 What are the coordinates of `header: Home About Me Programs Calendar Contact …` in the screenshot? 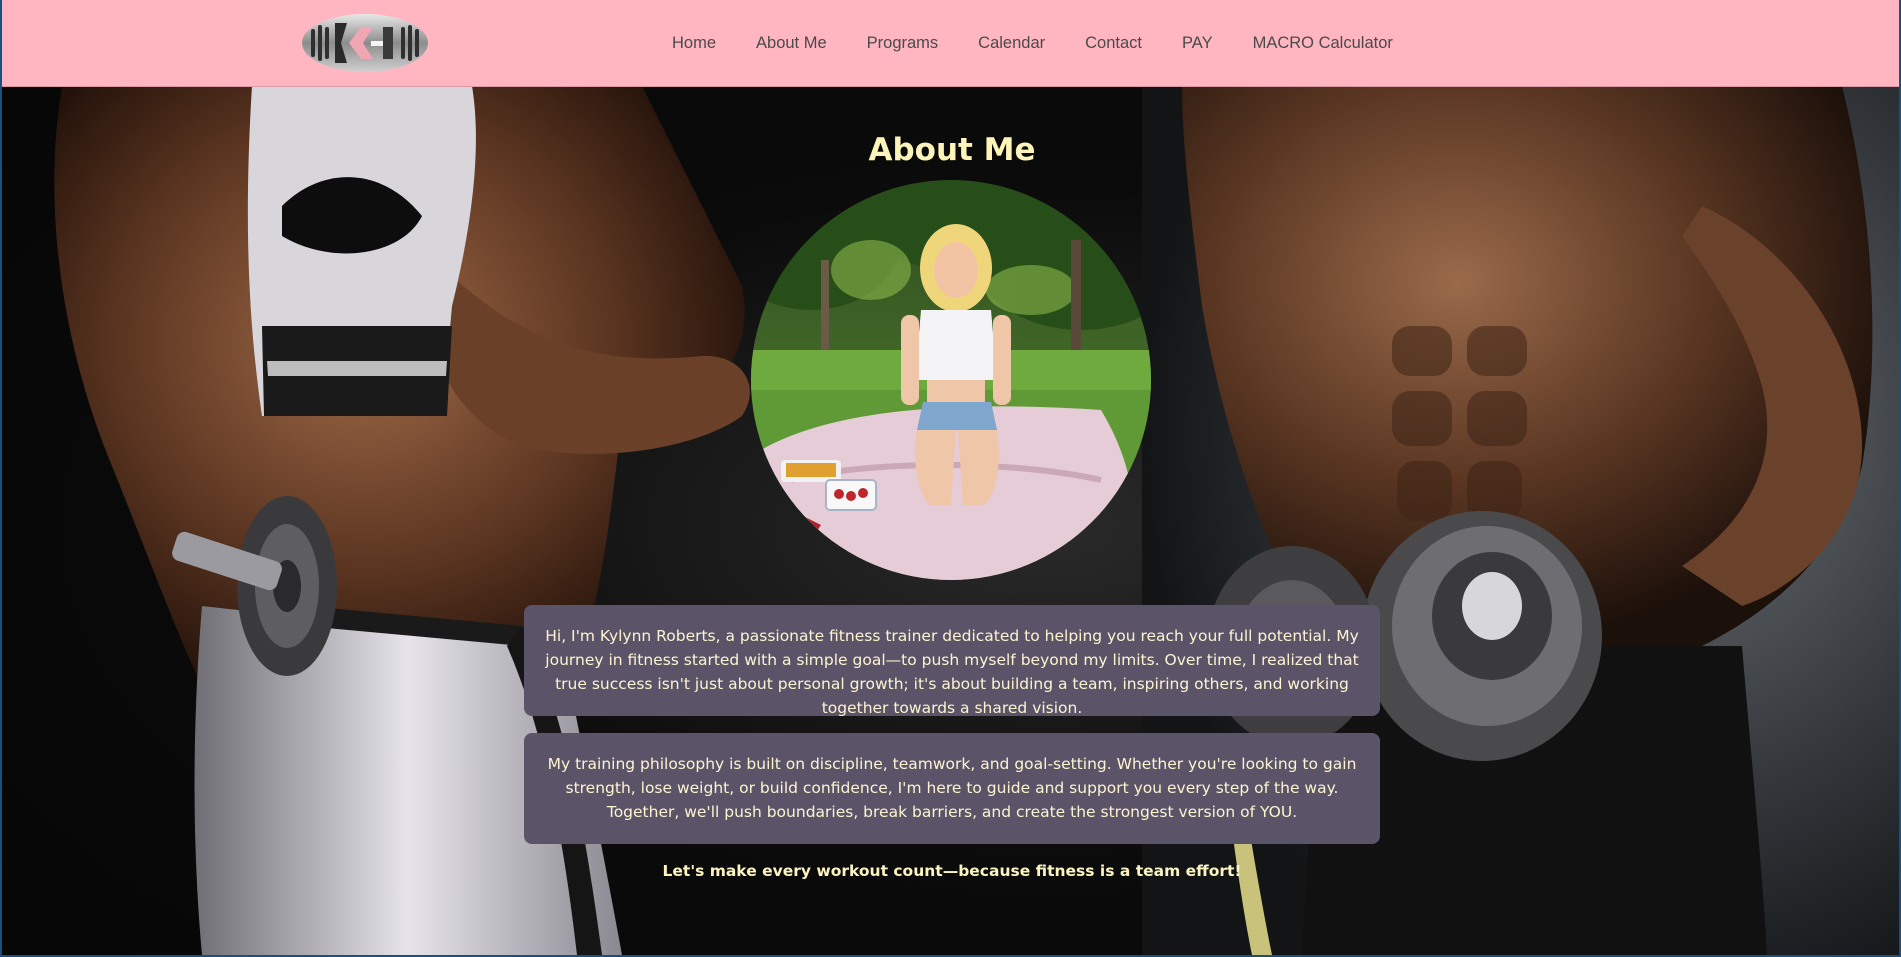 It's located at (950, 43).